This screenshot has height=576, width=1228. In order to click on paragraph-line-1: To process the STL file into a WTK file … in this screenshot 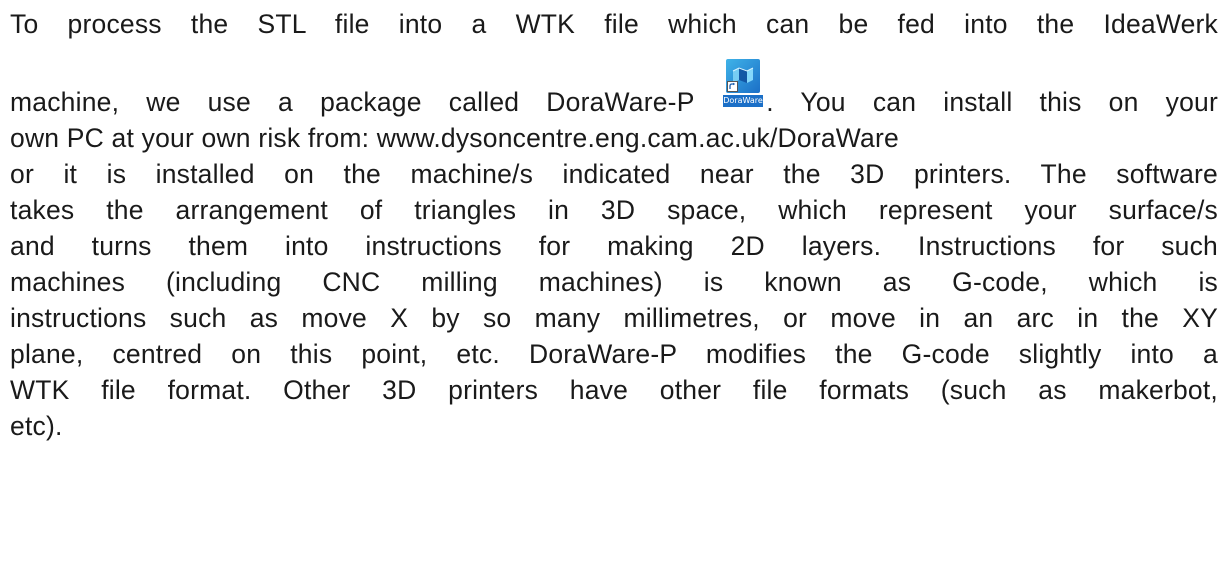, I will do `click(614, 24)`.